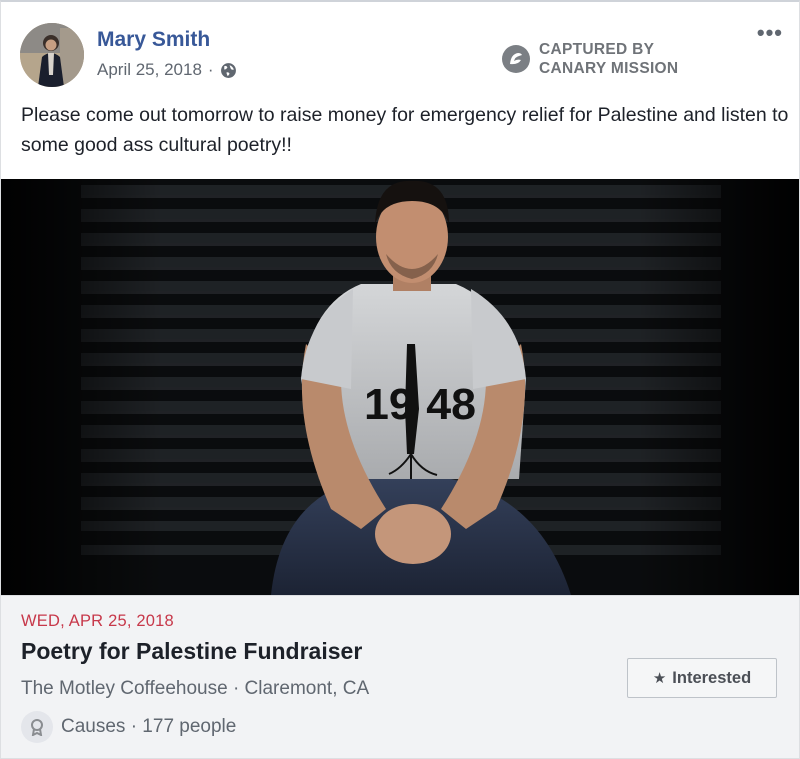 The height and width of the screenshot is (759, 800). I want to click on event-venue: The Motley Coffeehouse · Claremont, CA, so click(195, 689).